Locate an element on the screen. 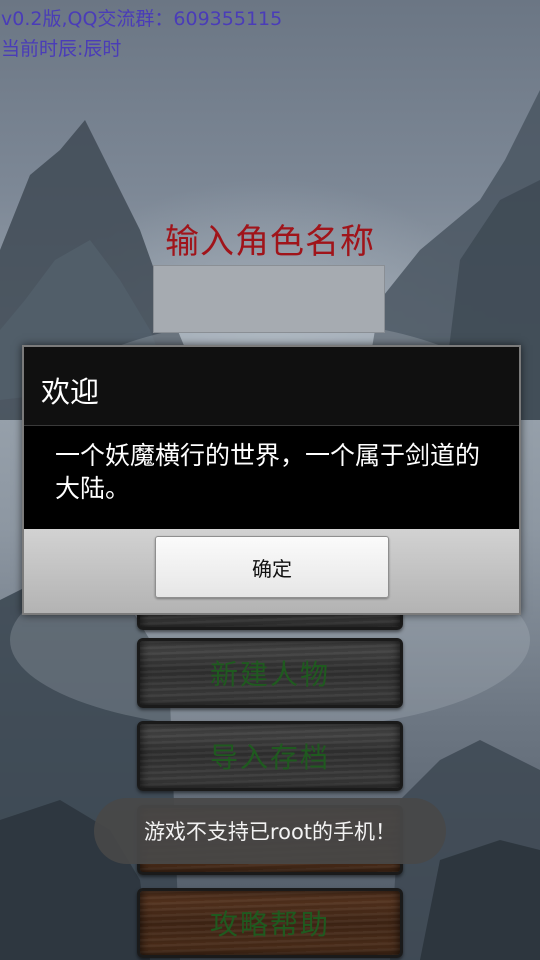 The image size is (540, 960). ok-button: 确定 is located at coordinates (272, 567).